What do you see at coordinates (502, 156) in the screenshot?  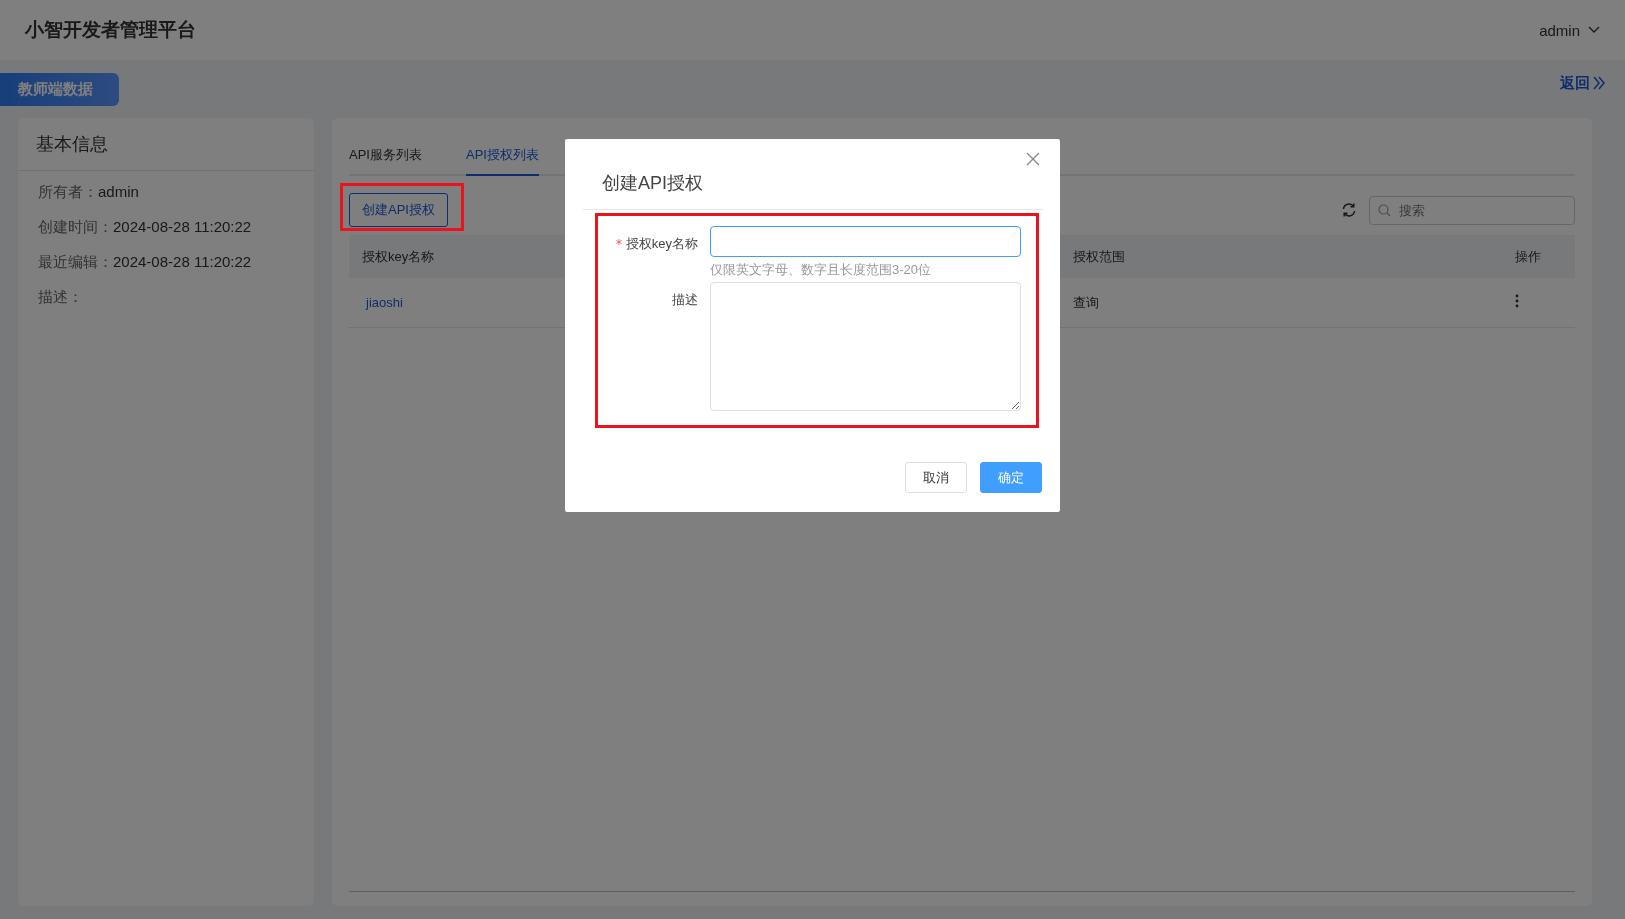 I see `tab: API授权列表` at bounding box center [502, 156].